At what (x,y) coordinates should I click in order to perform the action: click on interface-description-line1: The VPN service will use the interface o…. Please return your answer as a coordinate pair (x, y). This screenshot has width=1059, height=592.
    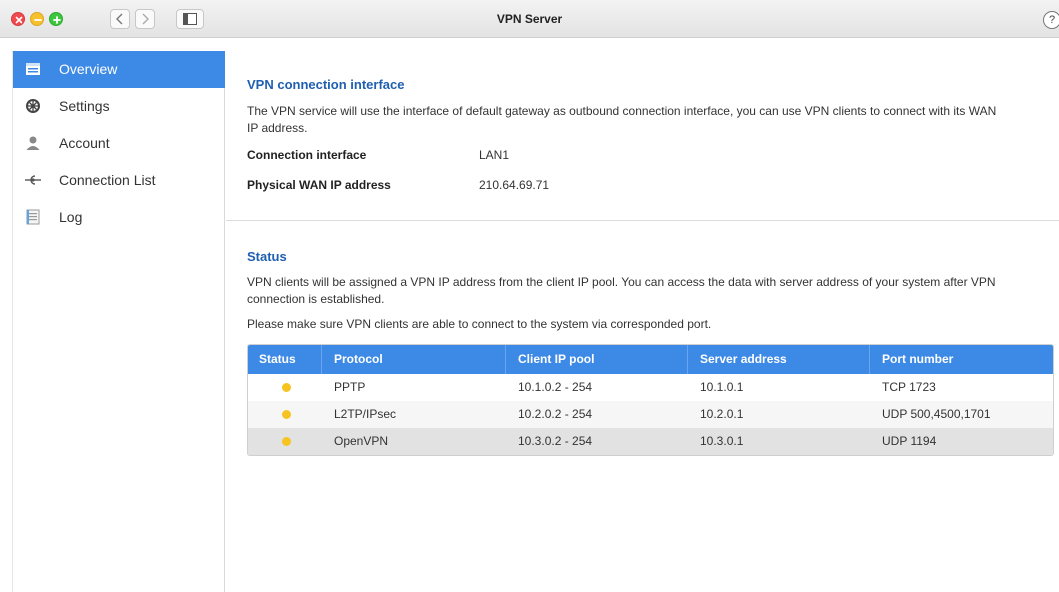
    Looking at the image, I should click on (622, 111).